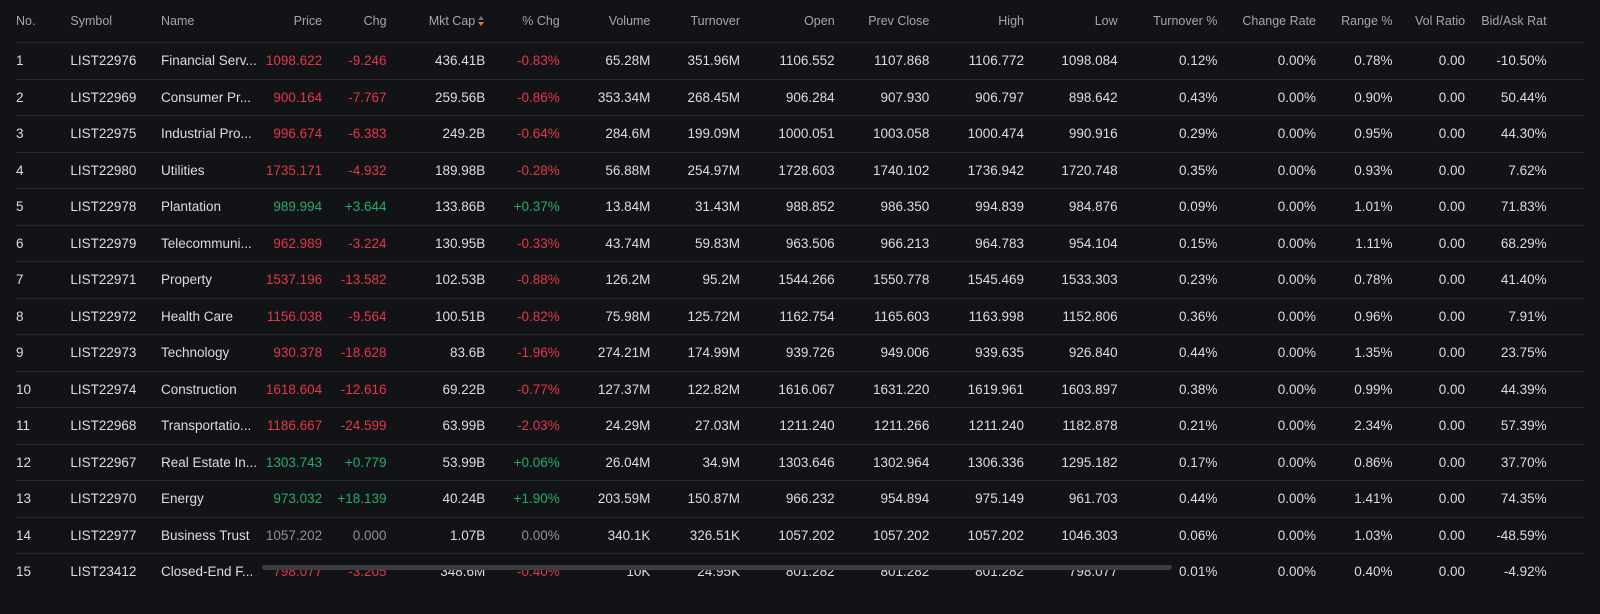  What do you see at coordinates (1070, 280) in the screenshot?
I see `row-low: 1533.303` at bounding box center [1070, 280].